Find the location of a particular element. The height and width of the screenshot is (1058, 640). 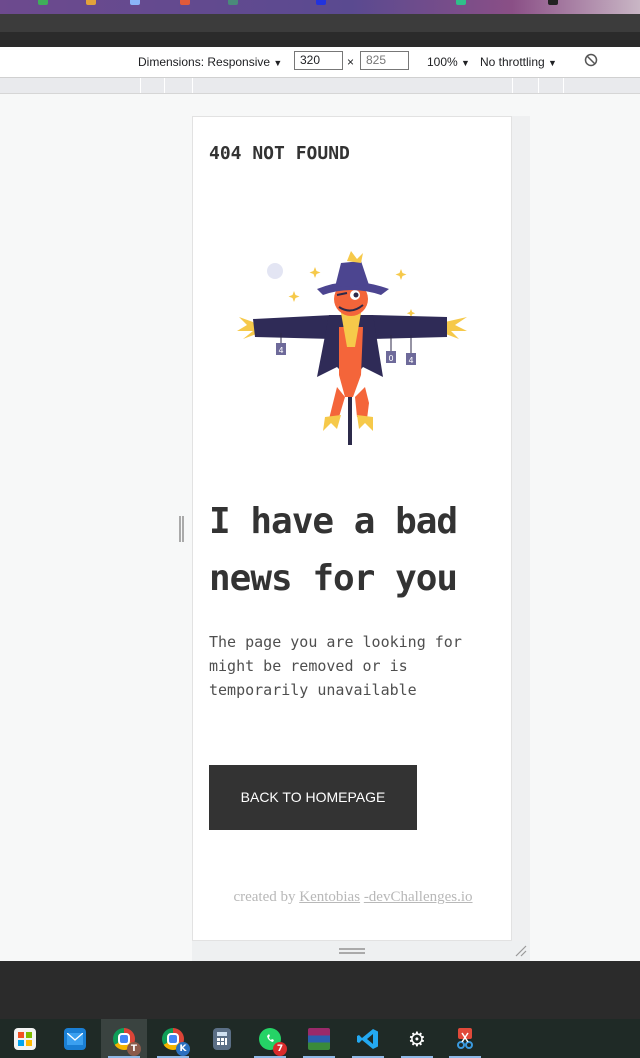

browser-tab-strip is located at coordinates (320, 7).